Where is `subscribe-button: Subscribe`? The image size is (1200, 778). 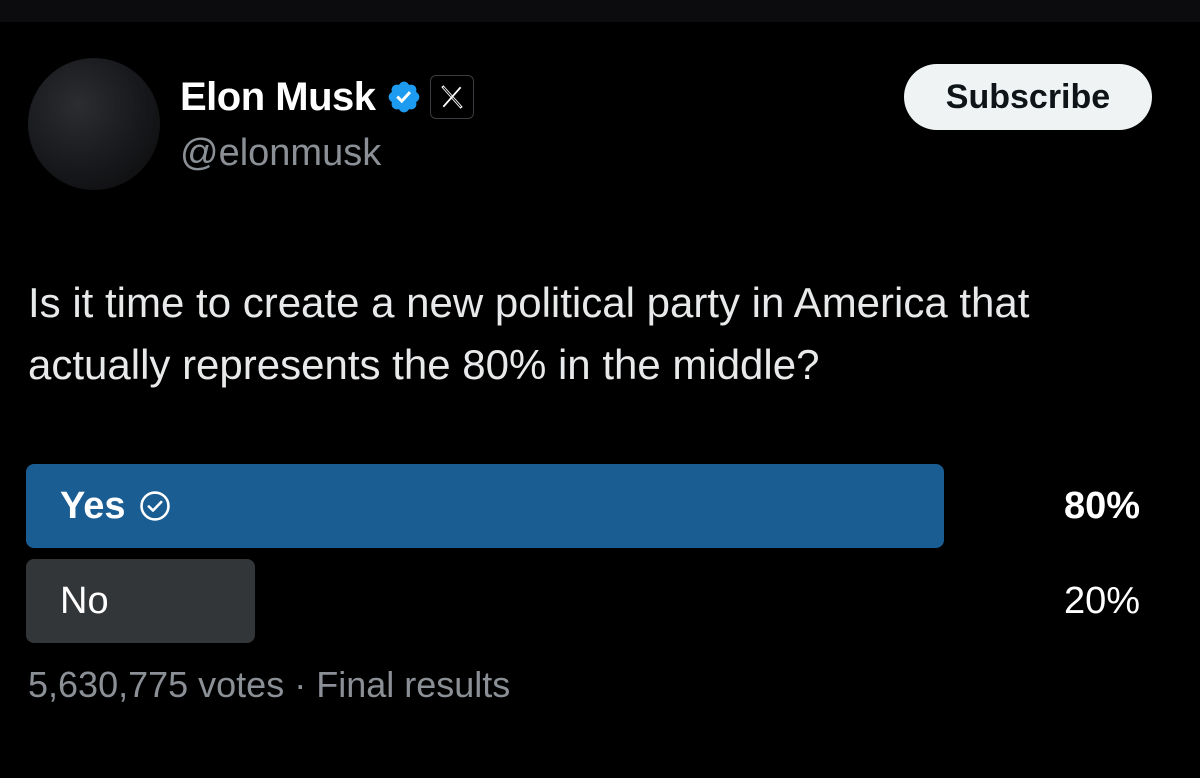 subscribe-button: Subscribe is located at coordinates (1028, 97).